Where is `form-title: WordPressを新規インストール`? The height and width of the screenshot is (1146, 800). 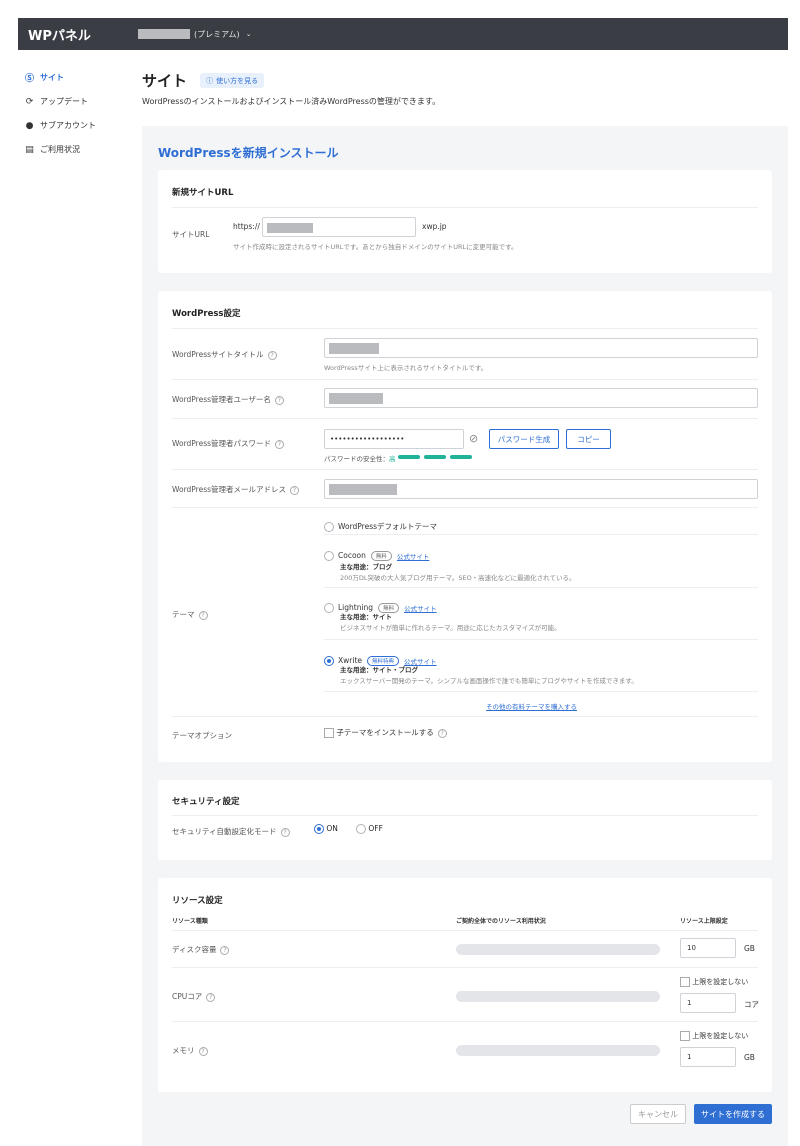
form-title: WordPressを新規インストール is located at coordinates (248, 153).